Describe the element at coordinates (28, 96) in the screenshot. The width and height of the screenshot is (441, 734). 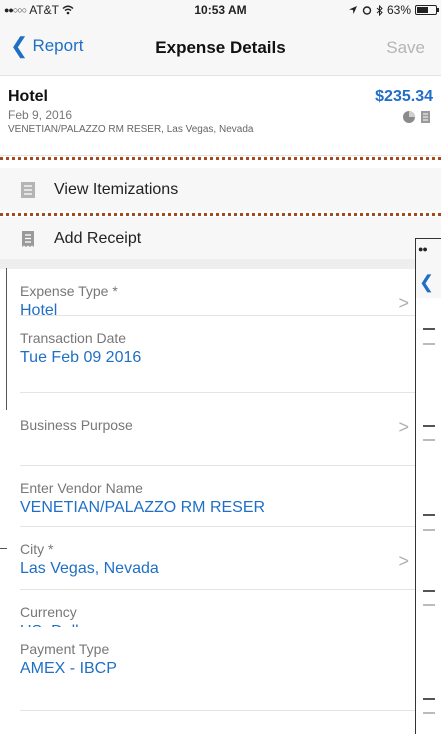
I see `expense-name: Hotel` at that location.